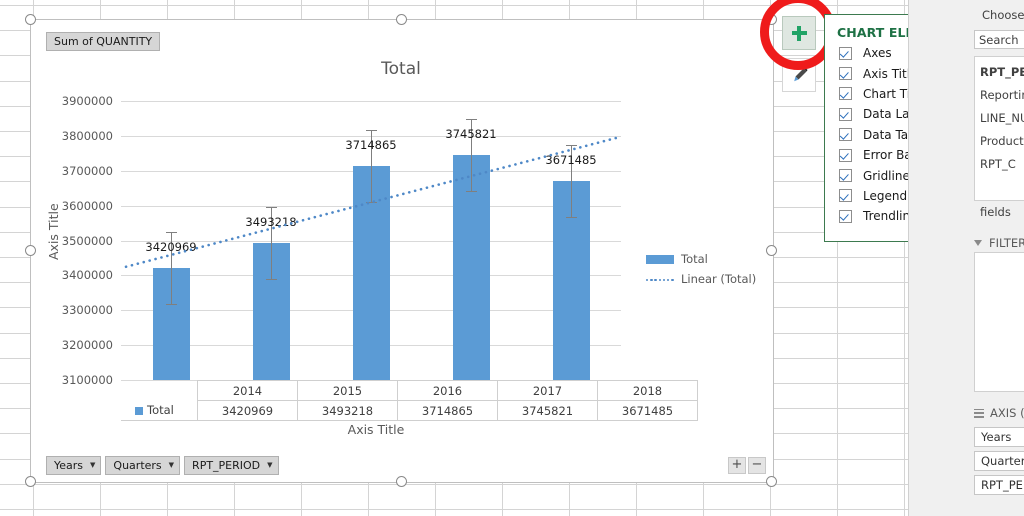  I want to click on data-table-value-2015: 3493218, so click(347, 410).